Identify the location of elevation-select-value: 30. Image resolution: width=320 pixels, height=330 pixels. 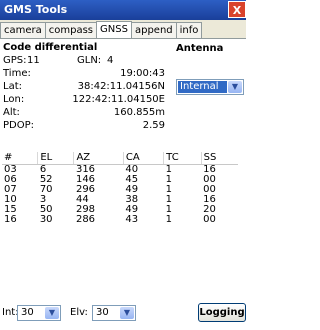
(102, 312).